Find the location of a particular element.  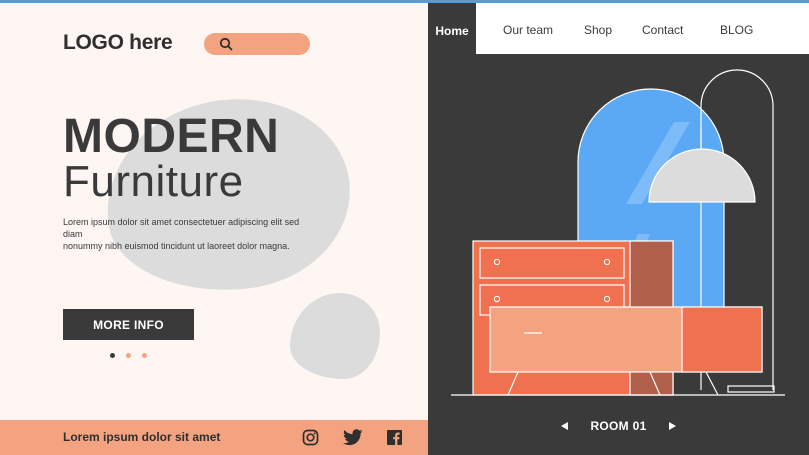

nav-item-blog: BLOG is located at coordinates (736, 30).